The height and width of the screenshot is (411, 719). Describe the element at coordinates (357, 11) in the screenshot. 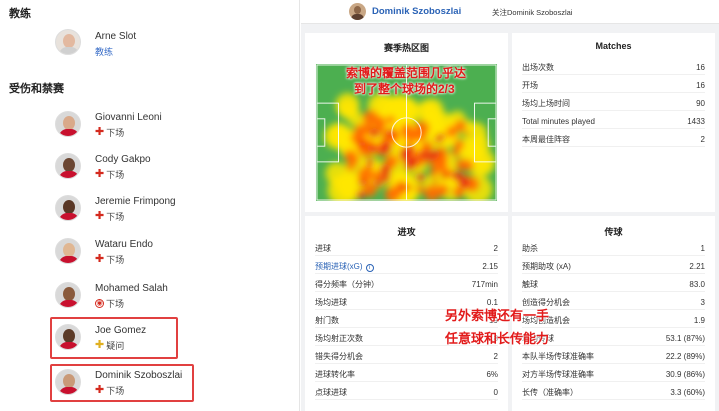

I see `player-header-avatar` at that location.